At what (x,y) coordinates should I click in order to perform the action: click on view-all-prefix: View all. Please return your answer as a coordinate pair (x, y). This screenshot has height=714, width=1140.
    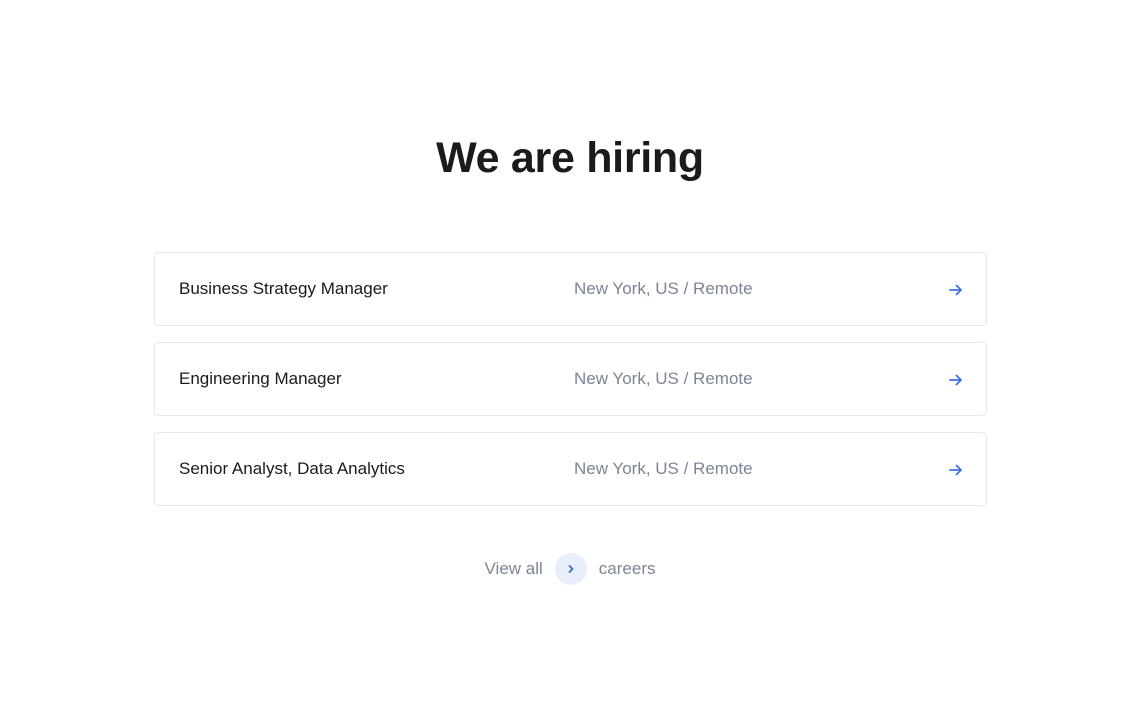
    Looking at the image, I should click on (513, 568).